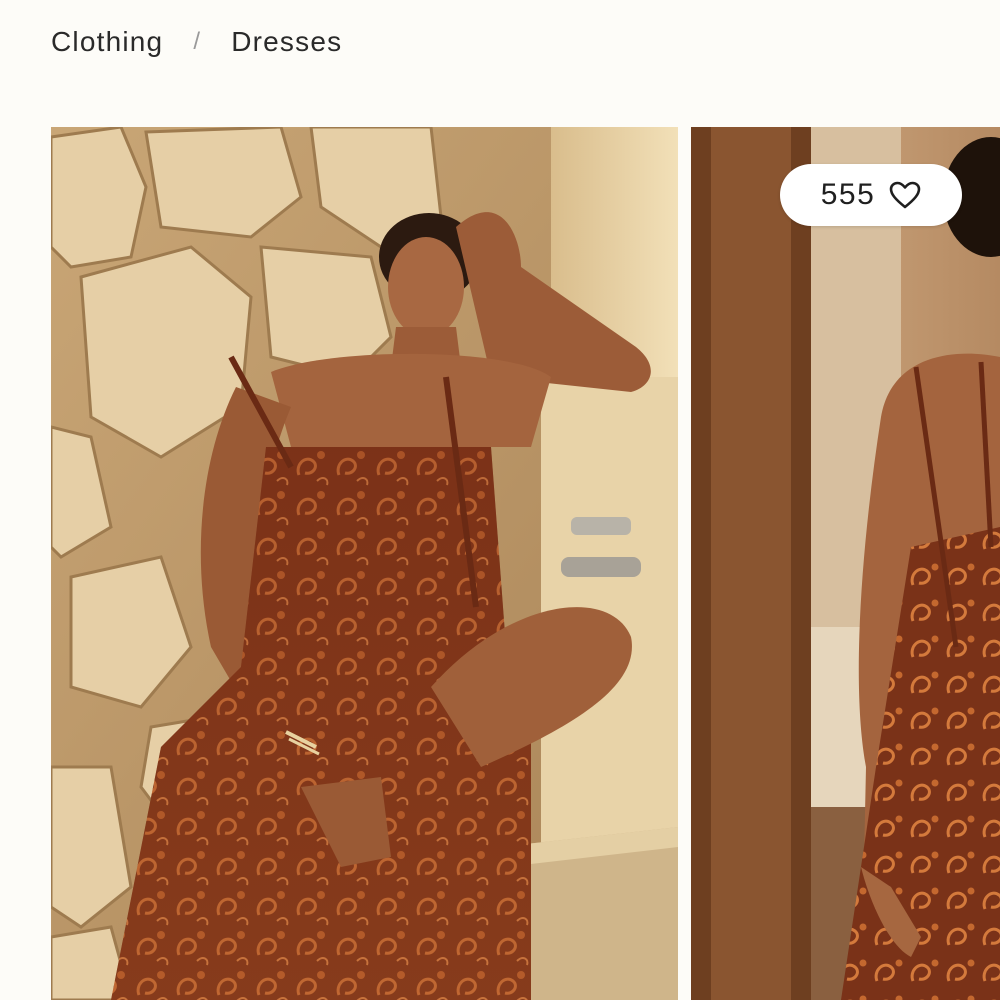  I want to click on breadcrumb: Clothing / Dresses, so click(196, 42).